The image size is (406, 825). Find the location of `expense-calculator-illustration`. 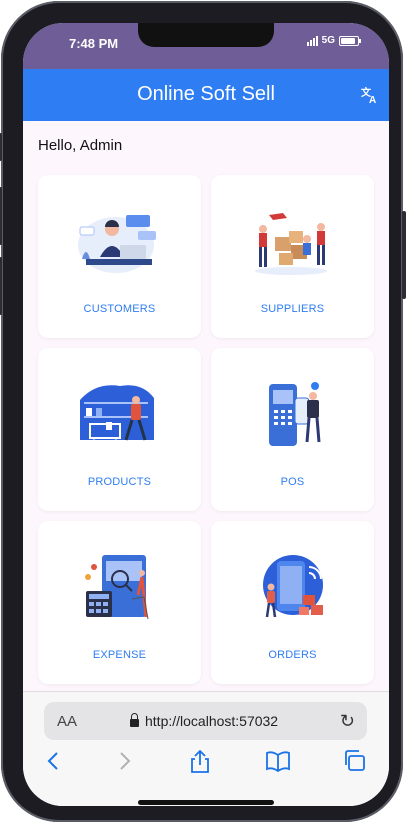

expense-calculator-illustration is located at coordinates (117, 587).